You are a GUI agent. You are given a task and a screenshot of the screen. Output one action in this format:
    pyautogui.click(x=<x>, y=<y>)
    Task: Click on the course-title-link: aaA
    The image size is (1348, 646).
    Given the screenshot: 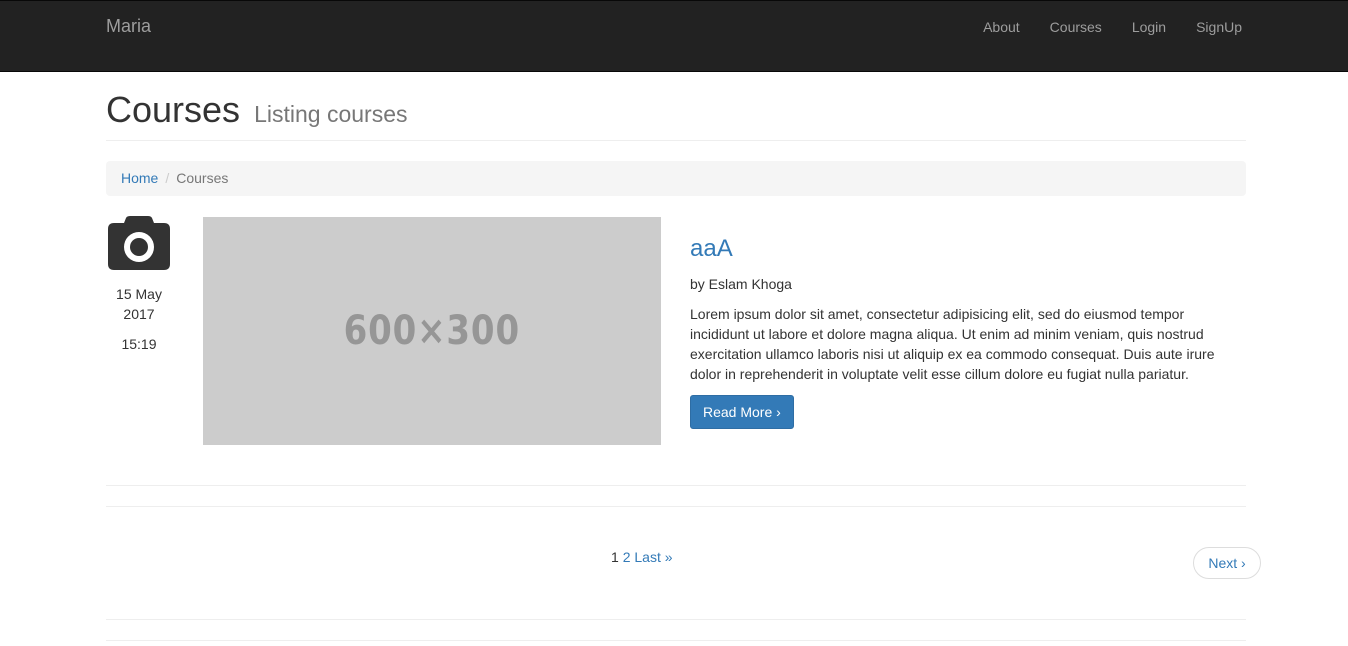 What is the action you would take?
    pyautogui.click(x=960, y=249)
    